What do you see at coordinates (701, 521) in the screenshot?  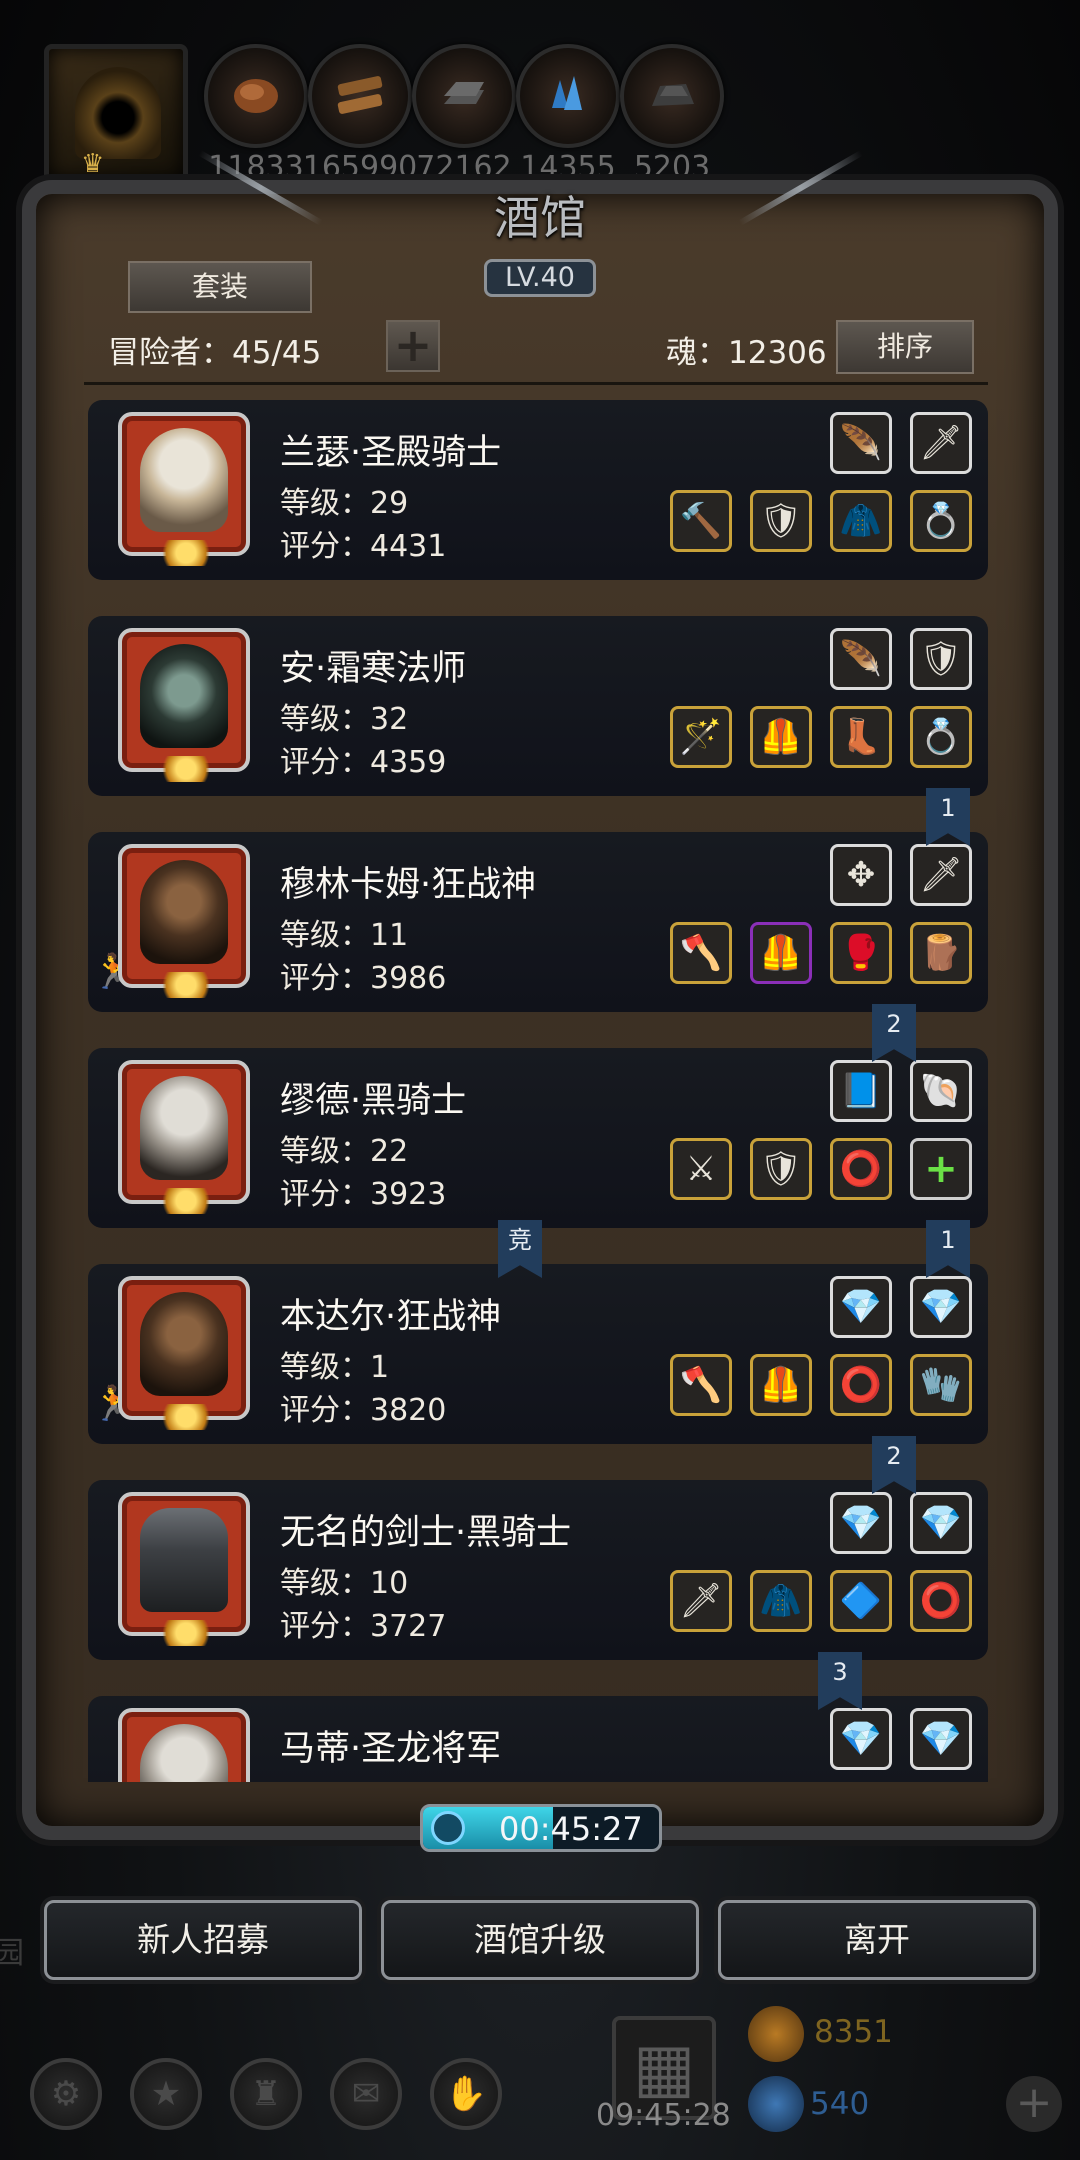 I see `hammer-icon: 🔨` at bounding box center [701, 521].